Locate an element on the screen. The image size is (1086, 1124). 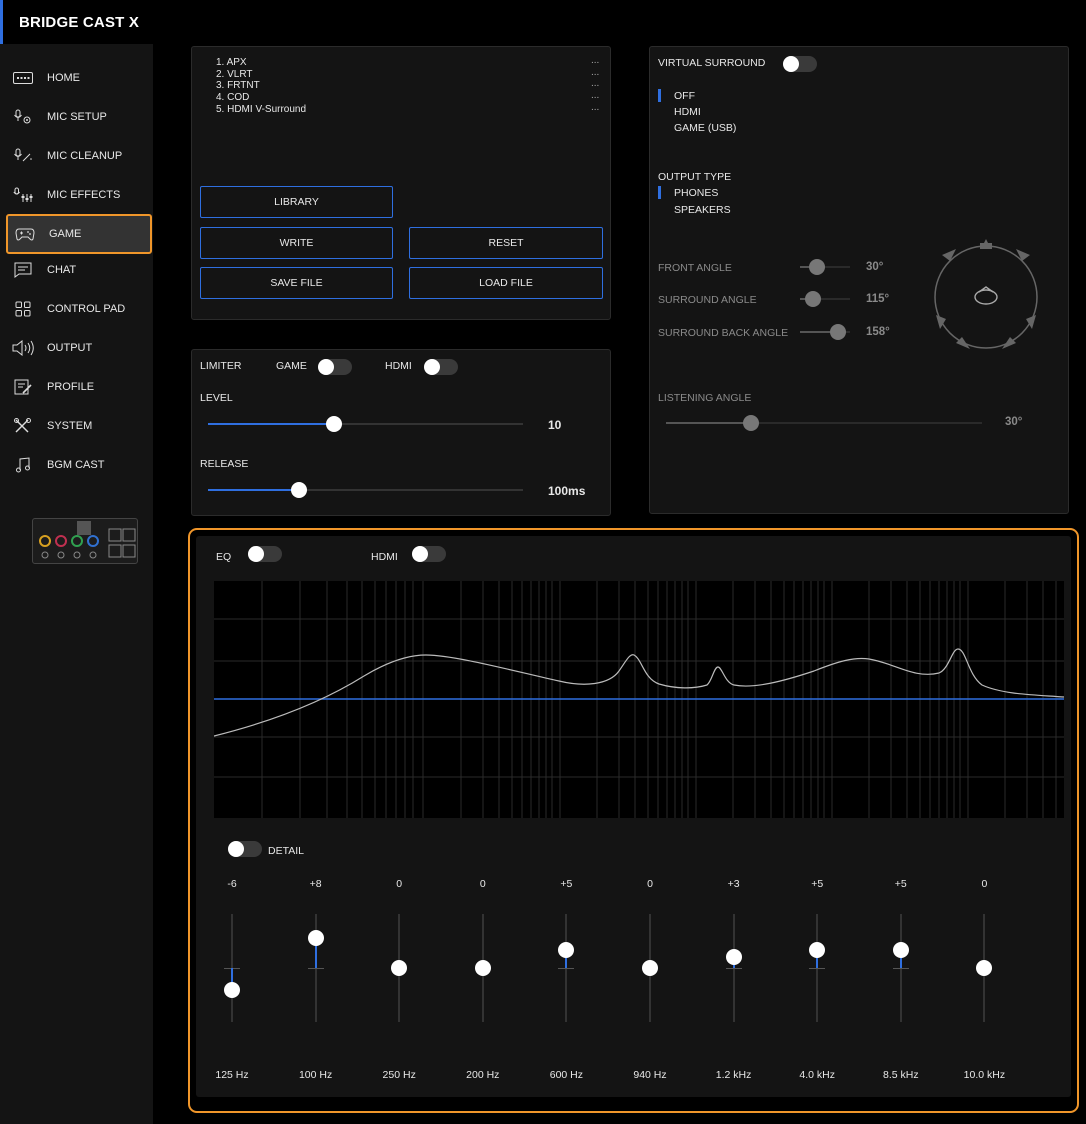
surround-angle-value: 115° is located at coordinates (878, 299).